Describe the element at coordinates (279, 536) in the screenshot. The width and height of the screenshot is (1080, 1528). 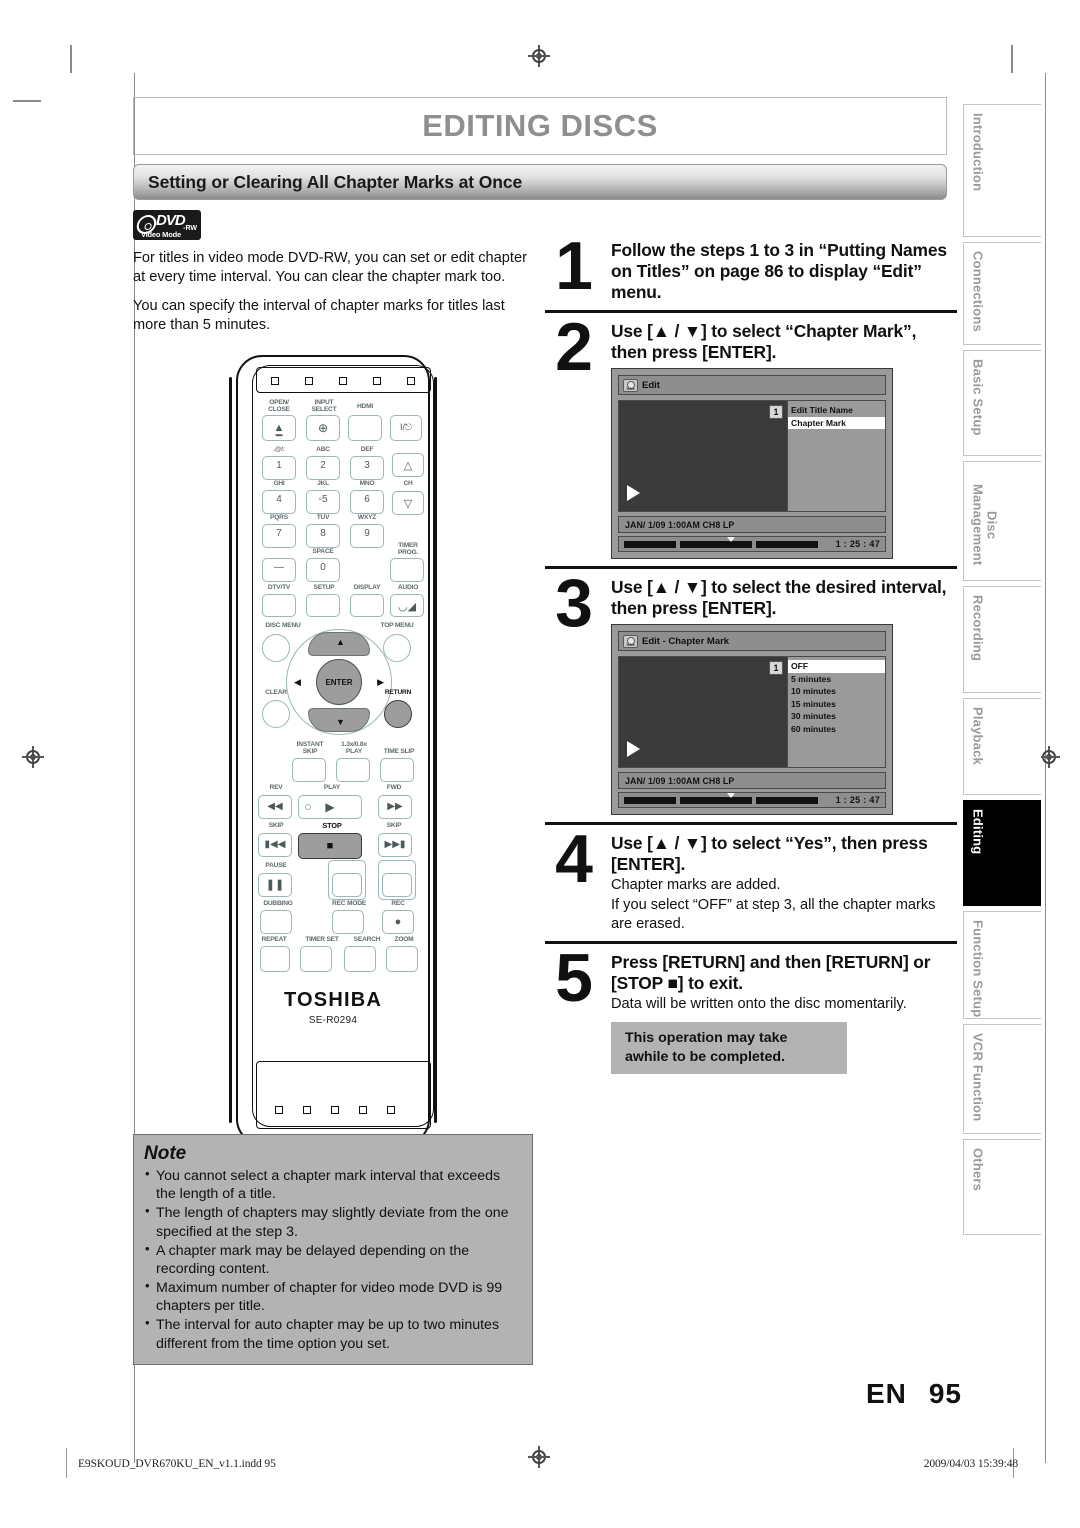
I see `button-key-7: 7` at that location.